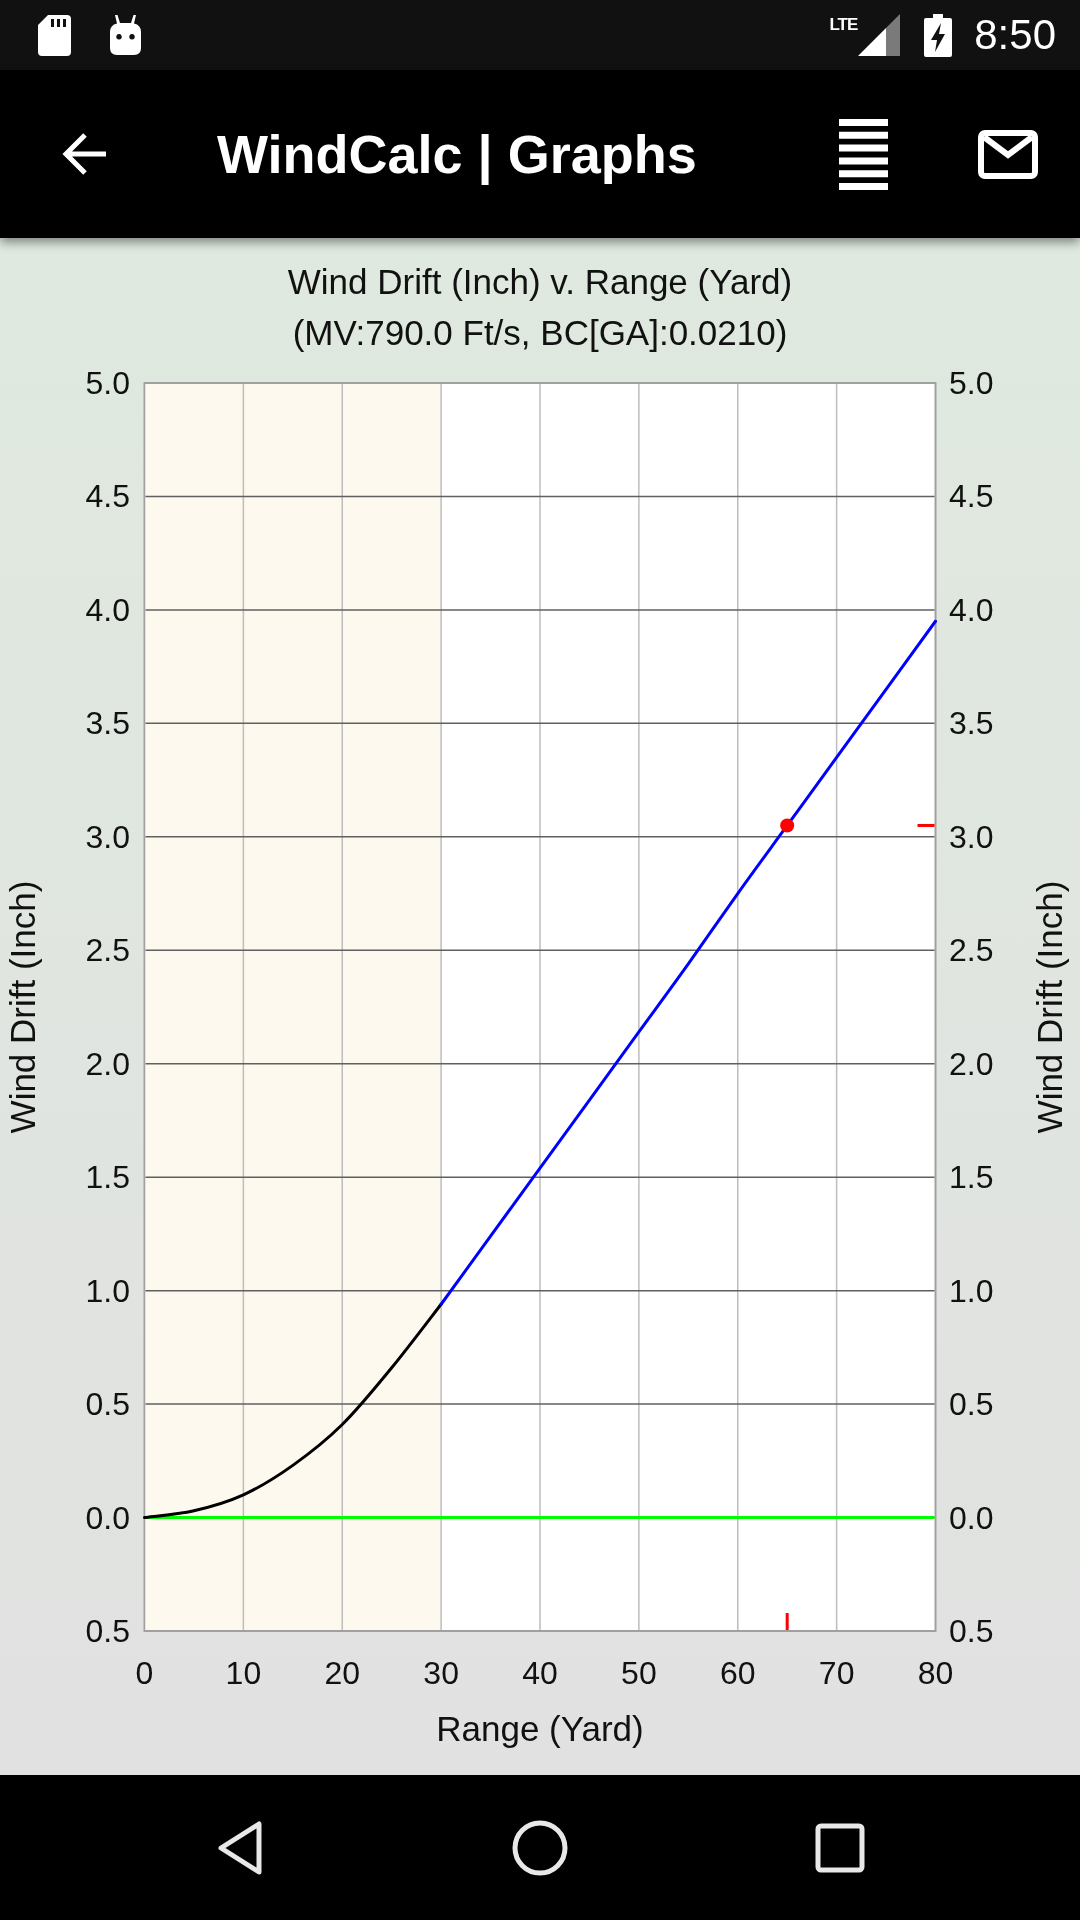 The width and height of the screenshot is (1080, 1920). I want to click on triangle-icon, so click(240, 1847).